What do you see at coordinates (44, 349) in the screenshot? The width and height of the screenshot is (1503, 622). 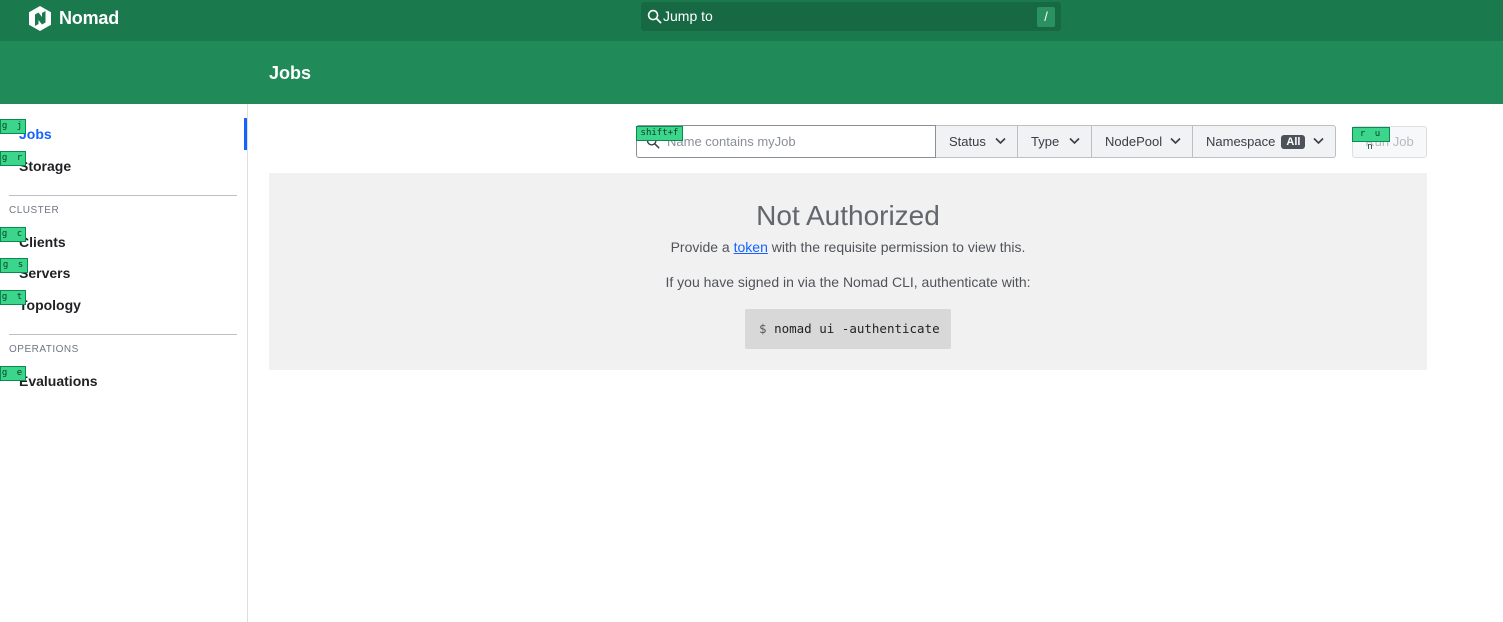 I see `section-label-operations: OPERATIONS` at bounding box center [44, 349].